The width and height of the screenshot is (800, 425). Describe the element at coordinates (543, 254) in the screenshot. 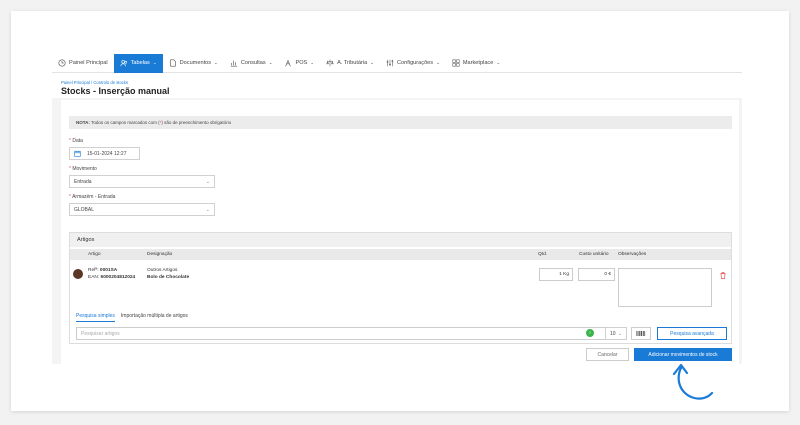

I see `col-qtd: Qtd.` at that location.